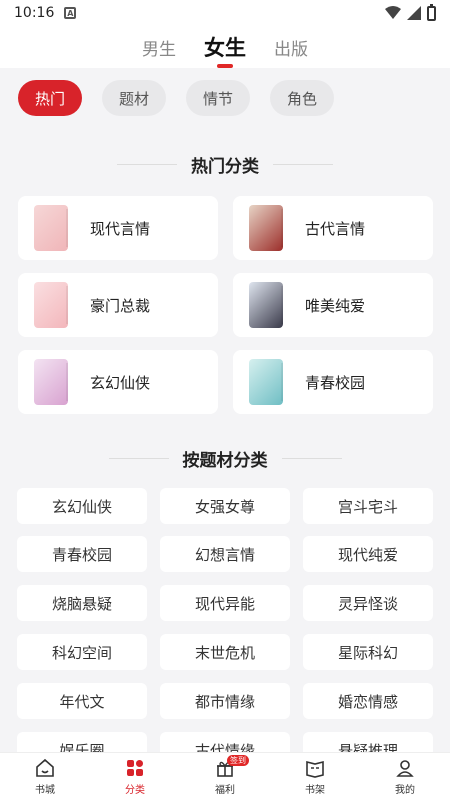 The width and height of the screenshot is (450, 800). What do you see at coordinates (405, 768) in the screenshot?
I see `profile-icon` at bounding box center [405, 768].